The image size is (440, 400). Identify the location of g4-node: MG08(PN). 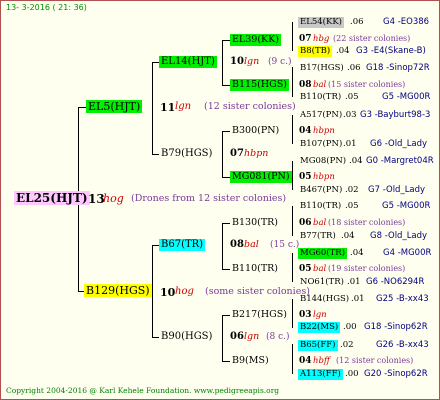
(323, 161).